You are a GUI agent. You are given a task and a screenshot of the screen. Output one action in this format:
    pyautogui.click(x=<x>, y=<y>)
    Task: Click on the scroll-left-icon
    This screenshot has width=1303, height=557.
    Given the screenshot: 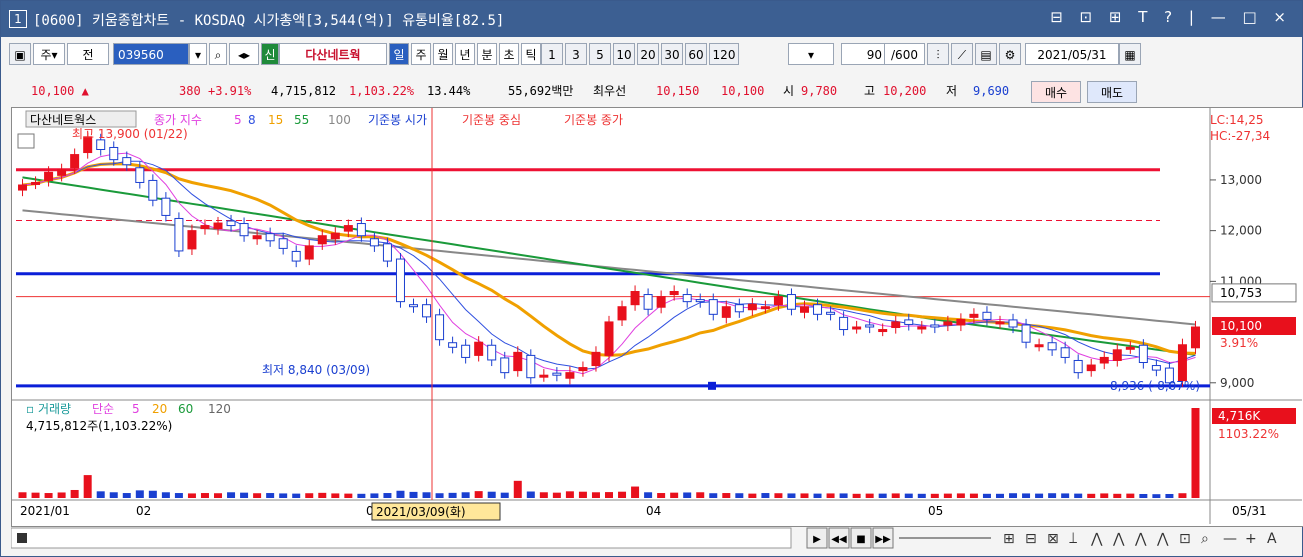 What is the action you would take?
    pyautogui.click(x=22, y=538)
    